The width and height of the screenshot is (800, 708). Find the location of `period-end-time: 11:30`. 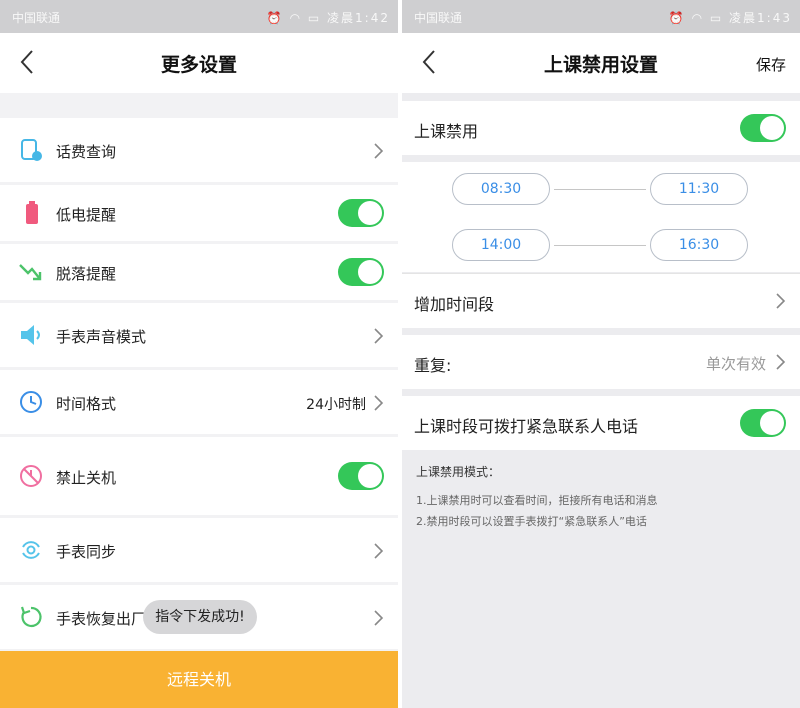

period-end-time: 11:30 is located at coordinates (699, 189).